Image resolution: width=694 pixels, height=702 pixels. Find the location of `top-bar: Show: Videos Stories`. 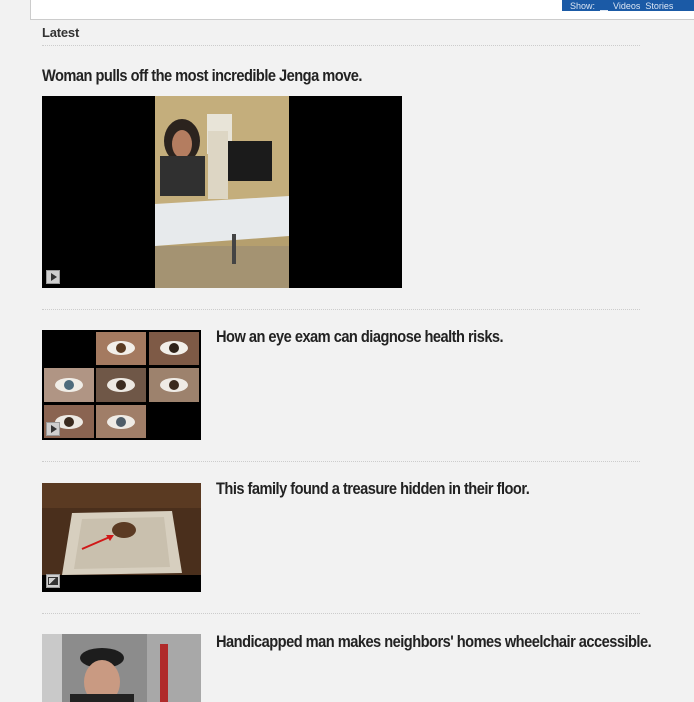

top-bar: Show: Videos Stories is located at coordinates (362, 10).